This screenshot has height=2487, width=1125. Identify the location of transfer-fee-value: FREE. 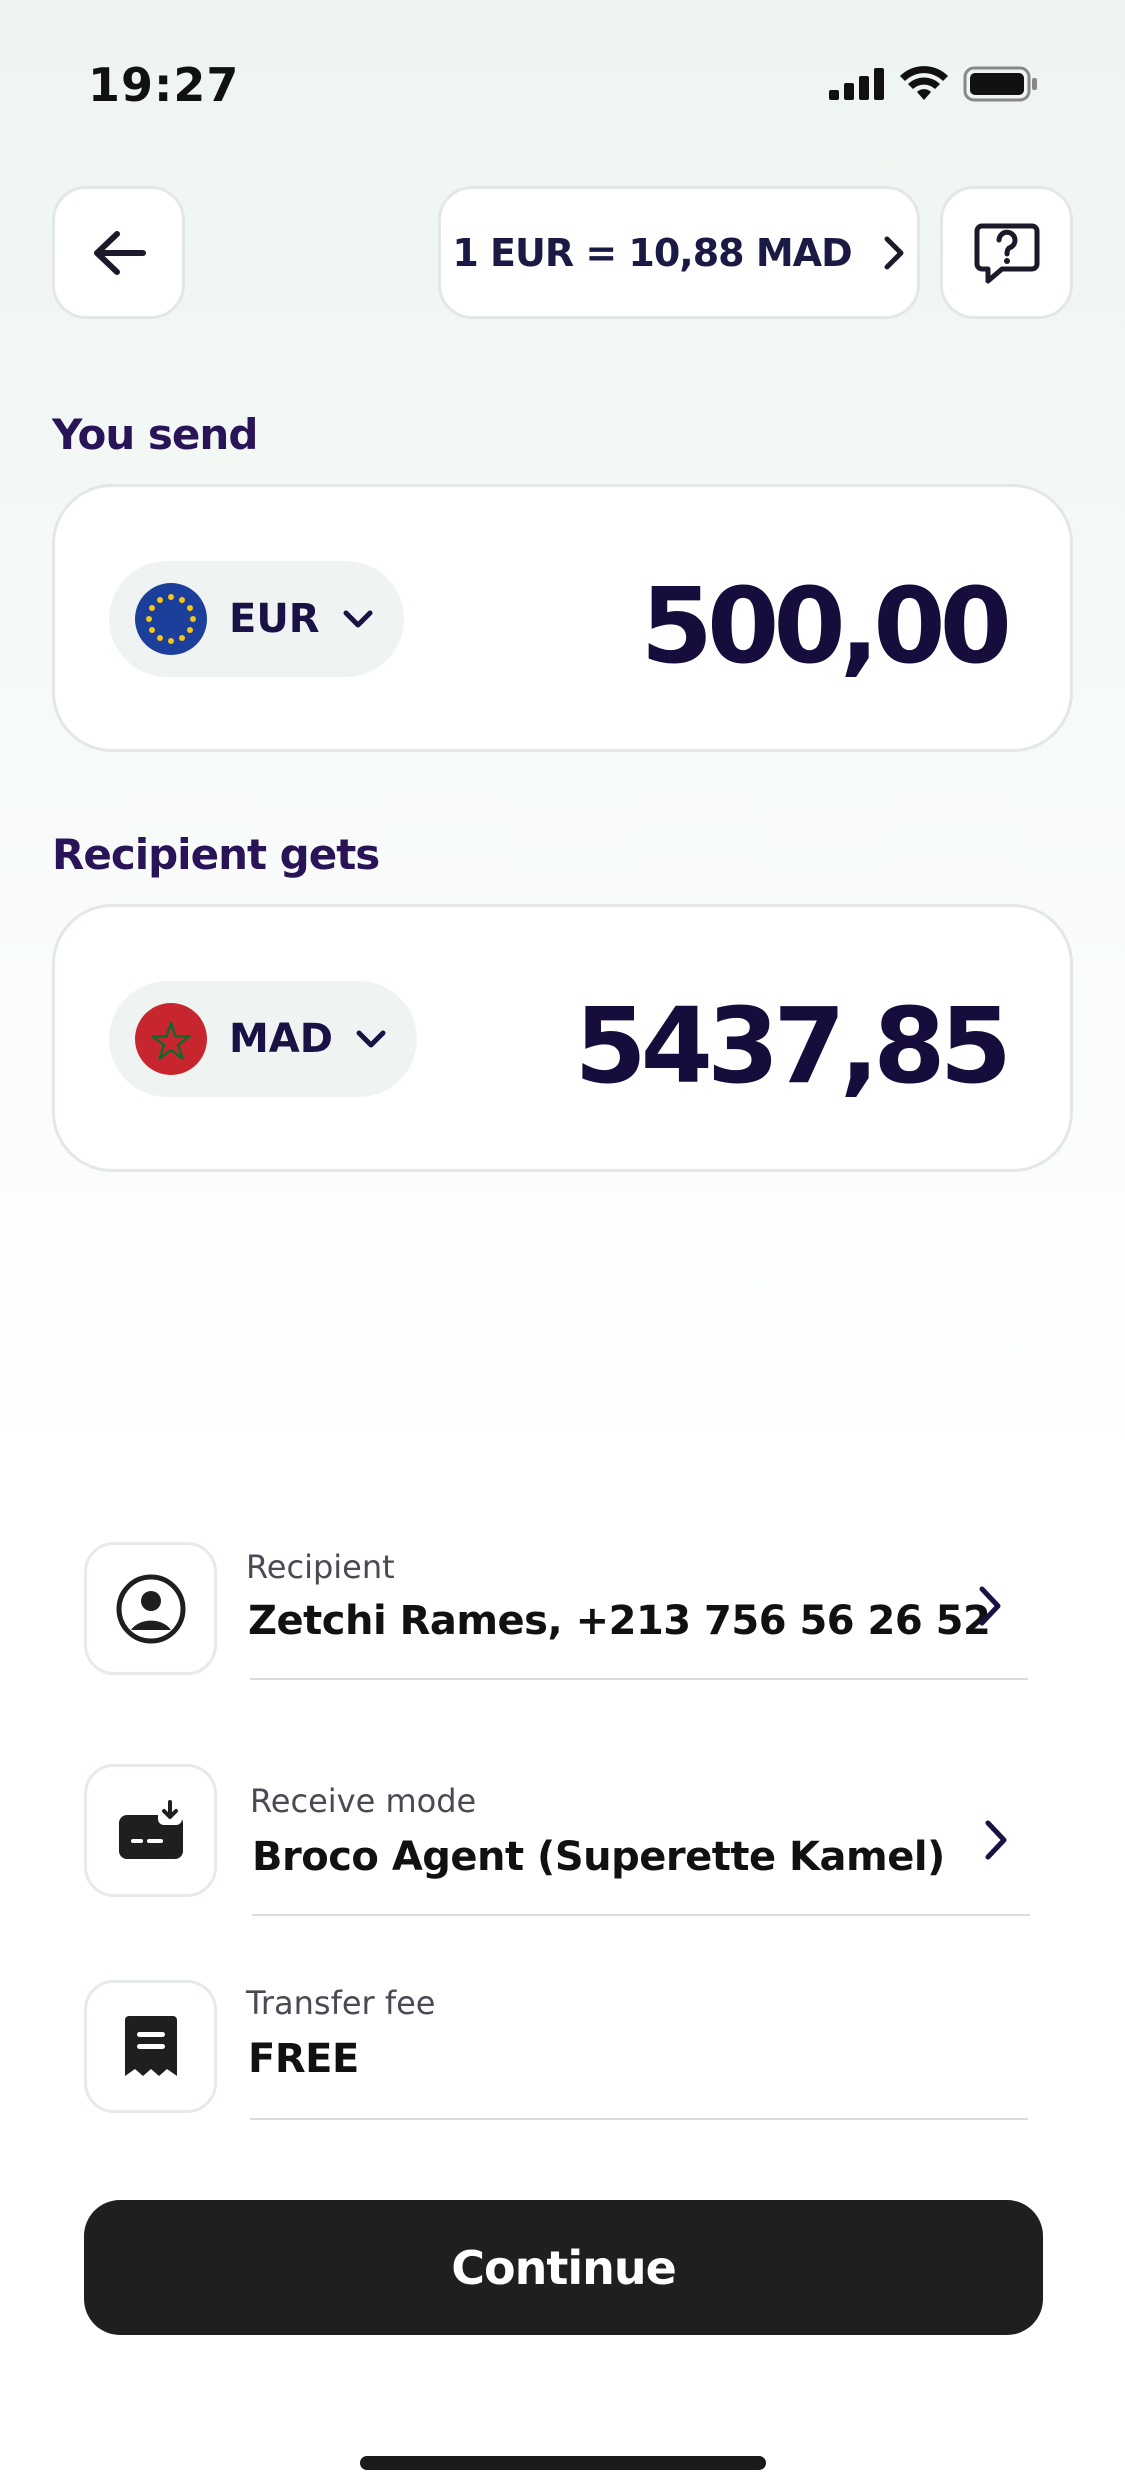
(303, 2059).